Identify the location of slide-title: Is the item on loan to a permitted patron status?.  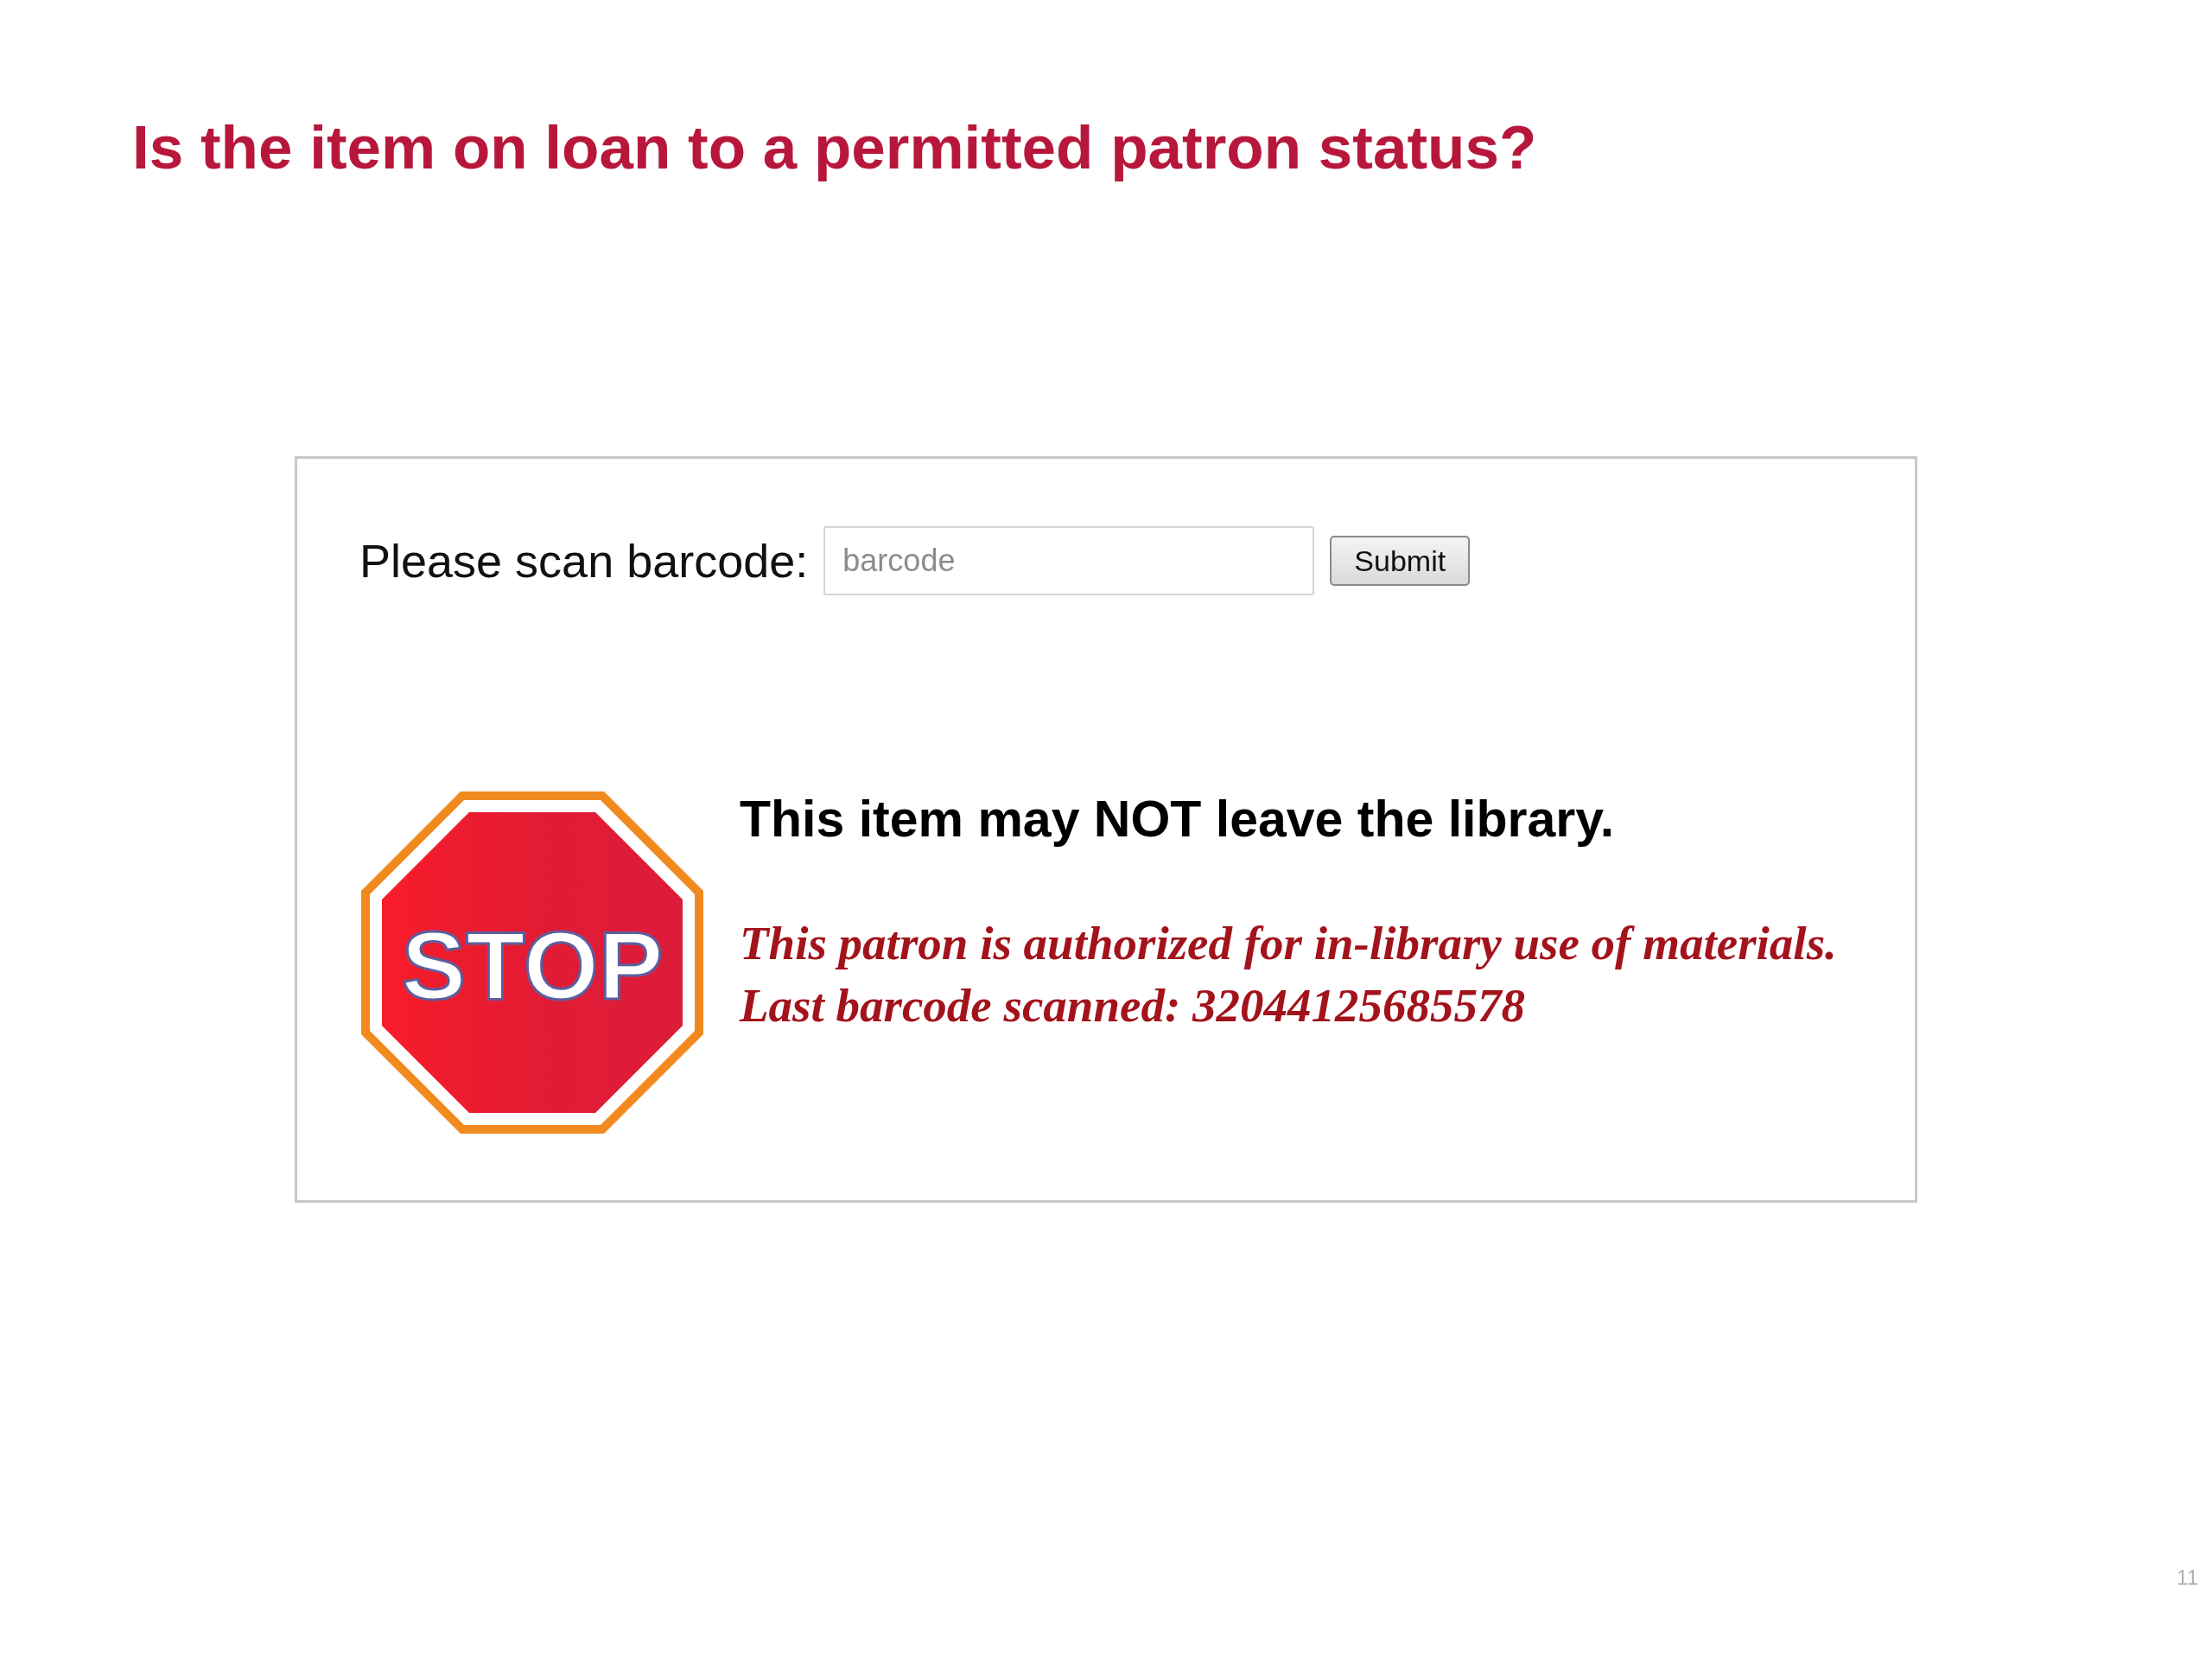
(834, 147).